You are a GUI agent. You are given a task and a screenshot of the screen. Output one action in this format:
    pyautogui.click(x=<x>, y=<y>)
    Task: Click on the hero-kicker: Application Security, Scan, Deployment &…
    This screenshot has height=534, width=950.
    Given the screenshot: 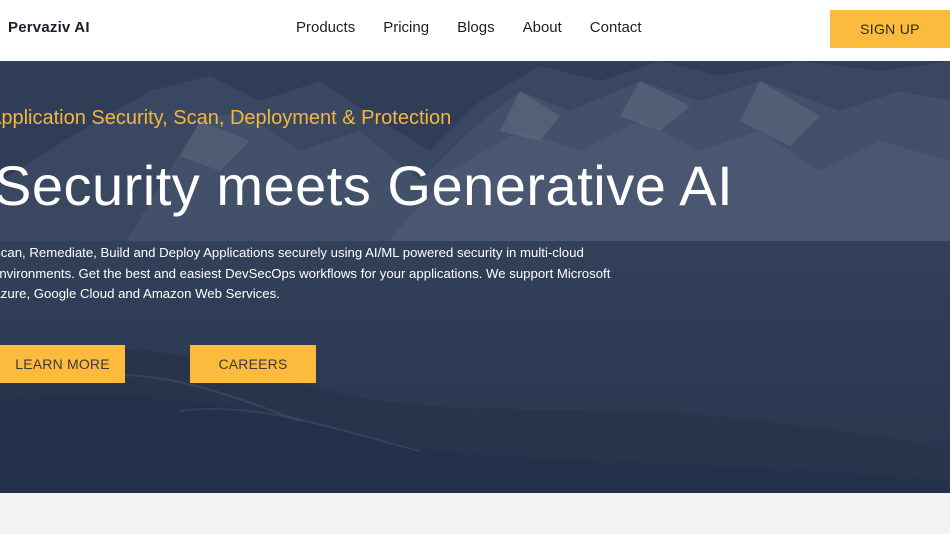 What is the action you would take?
    pyautogui.click(x=226, y=118)
    